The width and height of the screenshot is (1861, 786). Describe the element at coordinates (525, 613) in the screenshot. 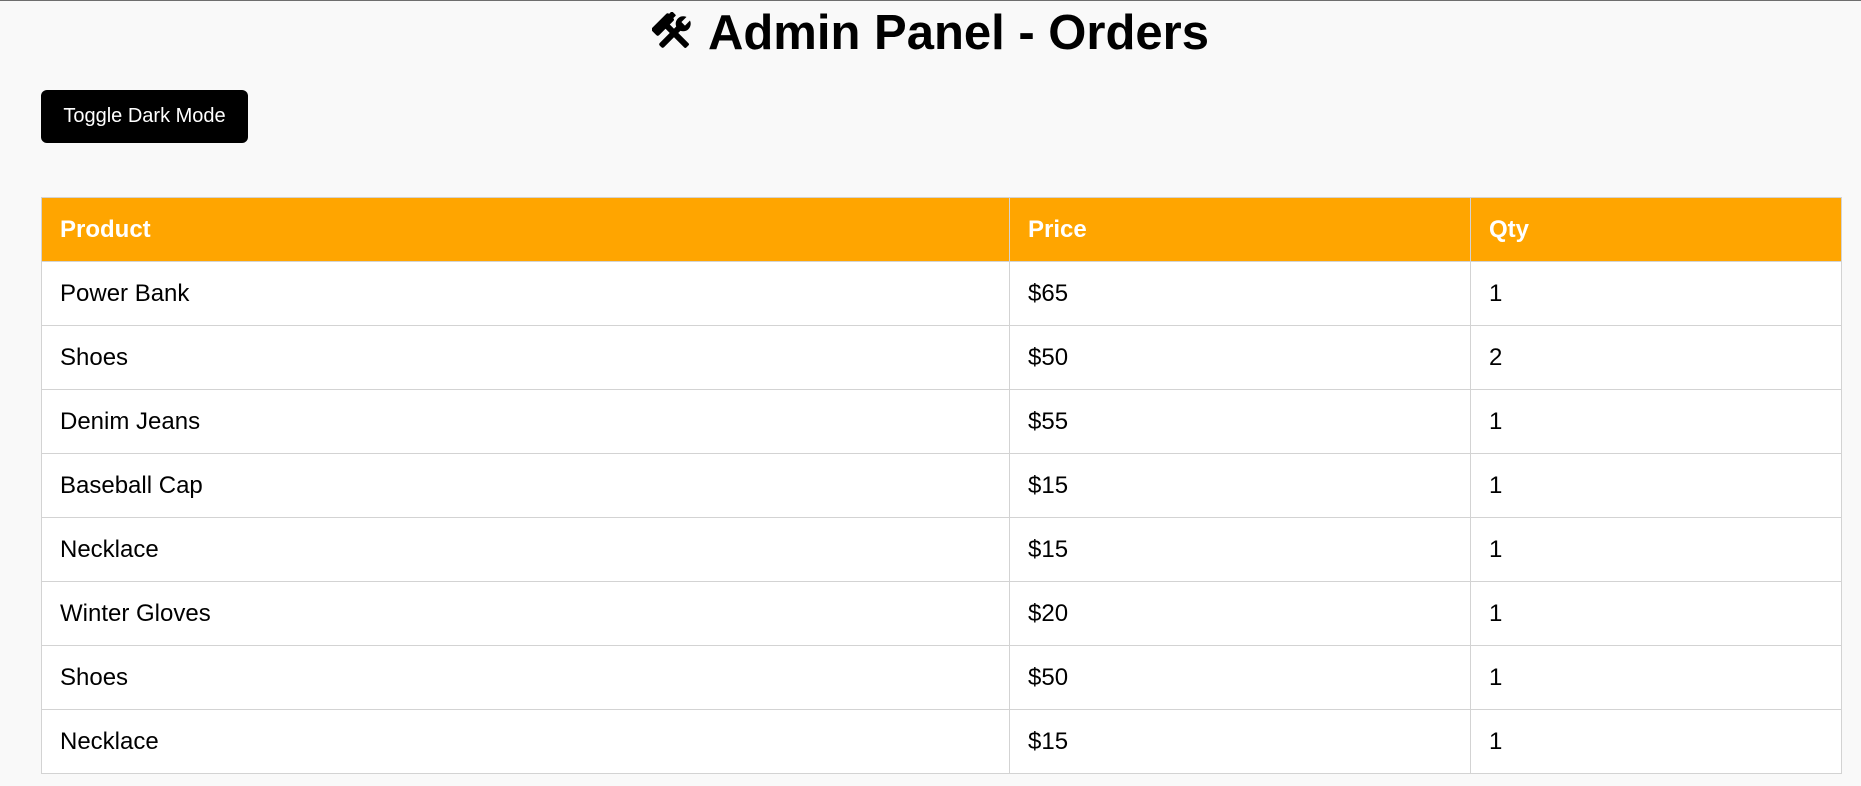

I see `cell-product: Winter Gloves` at that location.